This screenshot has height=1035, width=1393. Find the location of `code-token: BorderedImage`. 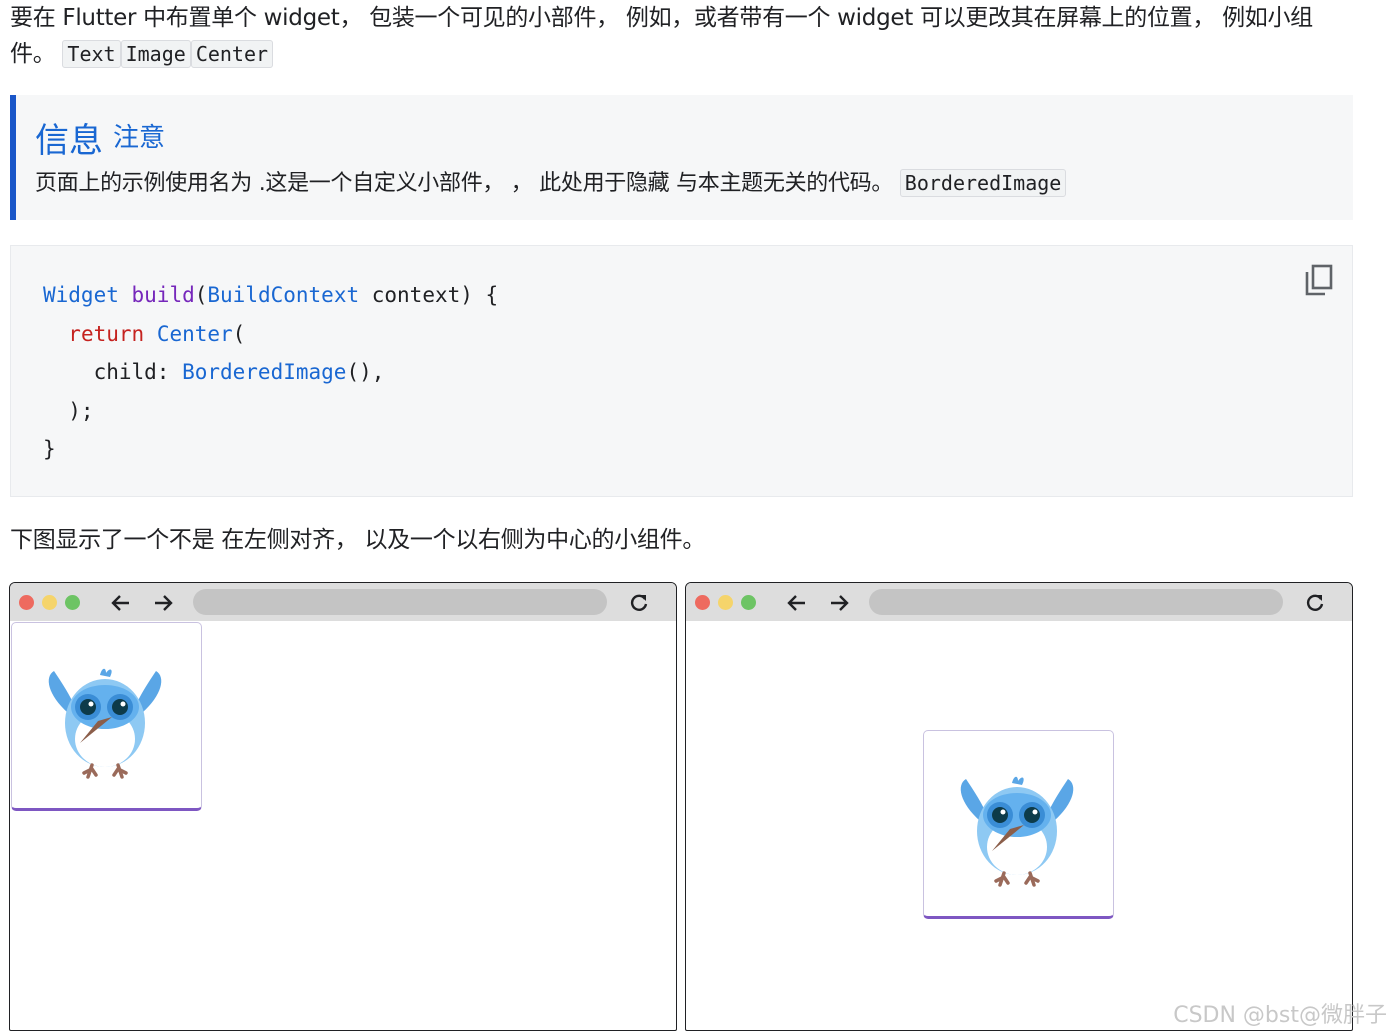

code-token: BorderedImage is located at coordinates (264, 372).